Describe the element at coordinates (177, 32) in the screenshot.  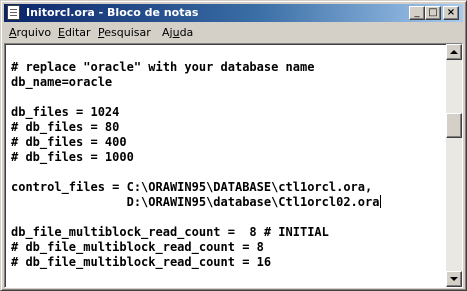
I see `menu-ajuda: Ajuda` at that location.